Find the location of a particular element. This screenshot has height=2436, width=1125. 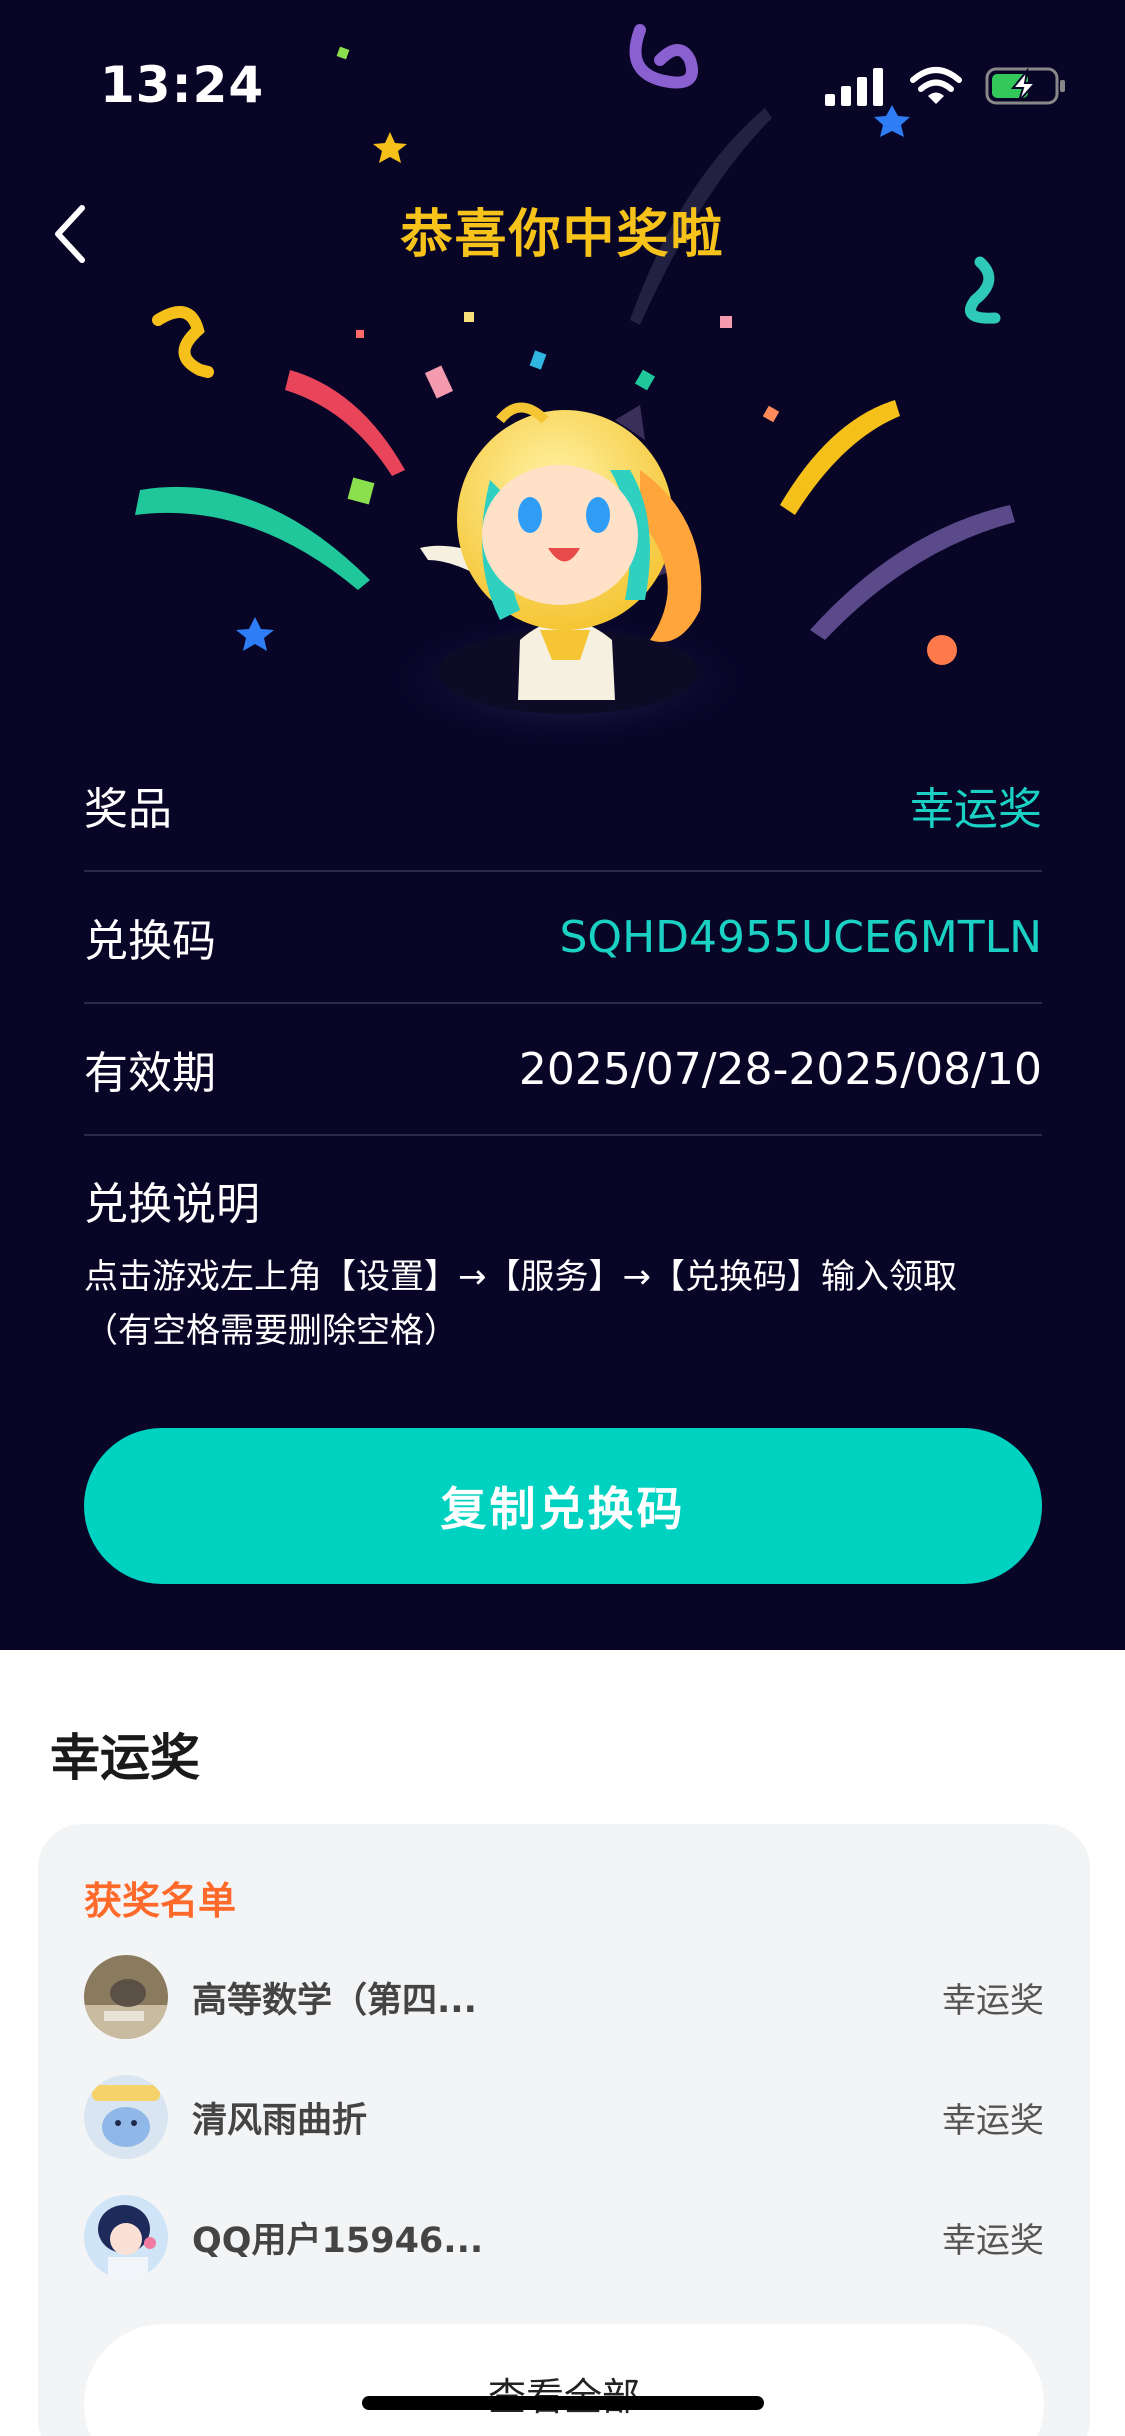

detail-row-prize: 奖品 幸运奖 is located at coordinates (563, 806).